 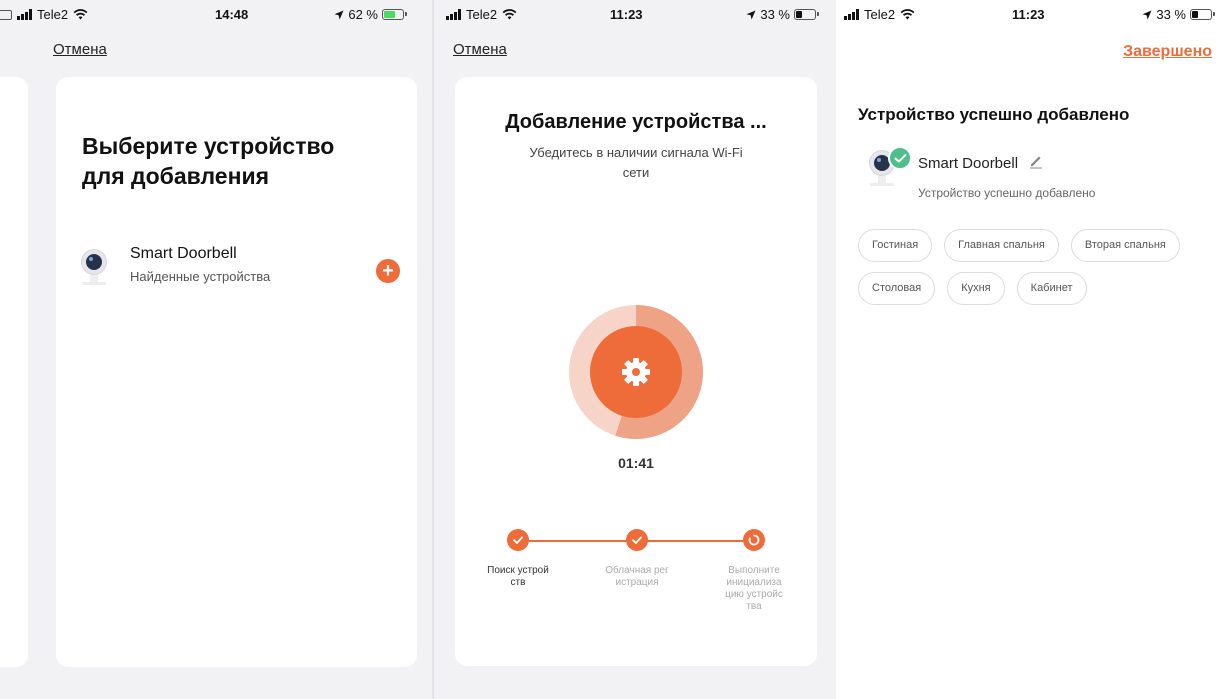 I want to click on room-chip: Кабинет, so click(x=1051, y=288).